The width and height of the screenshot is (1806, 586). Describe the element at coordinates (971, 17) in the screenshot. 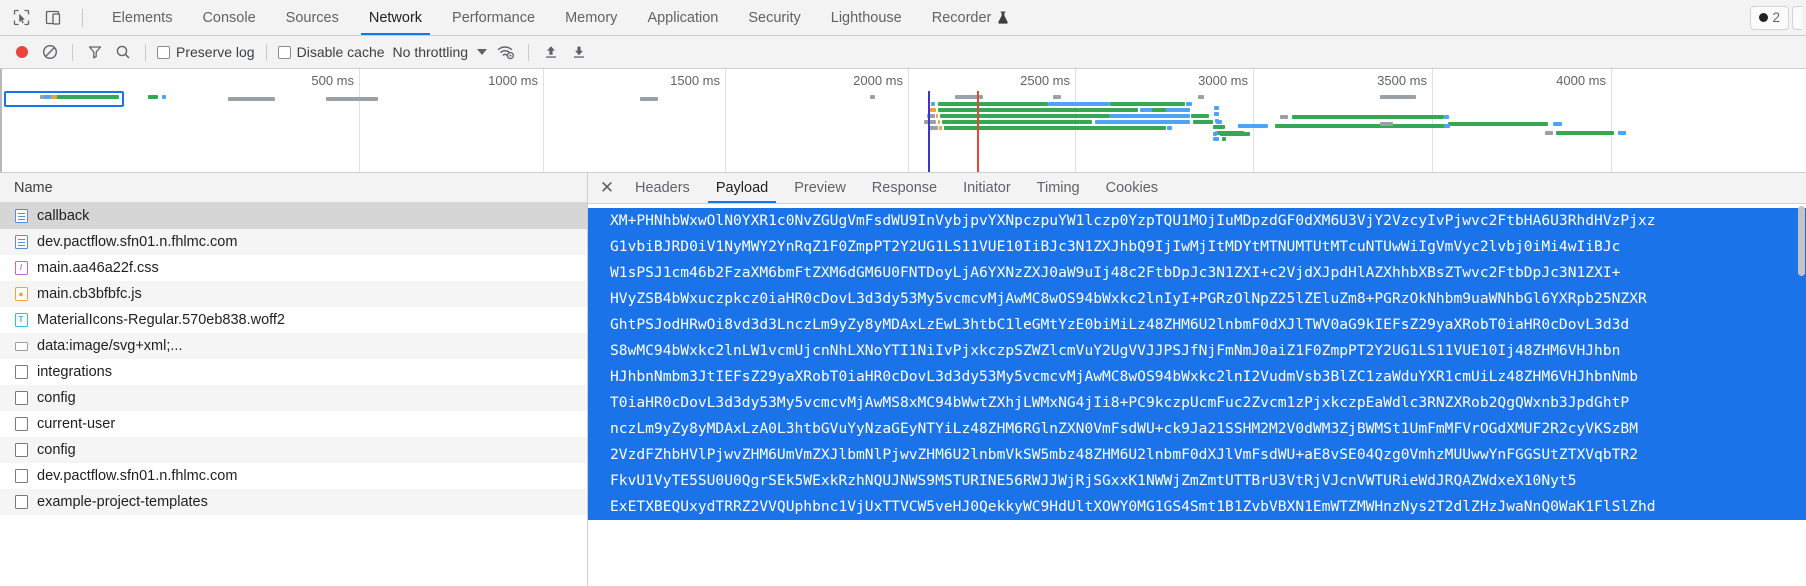

I see `tab-recorder: Recorder` at that location.